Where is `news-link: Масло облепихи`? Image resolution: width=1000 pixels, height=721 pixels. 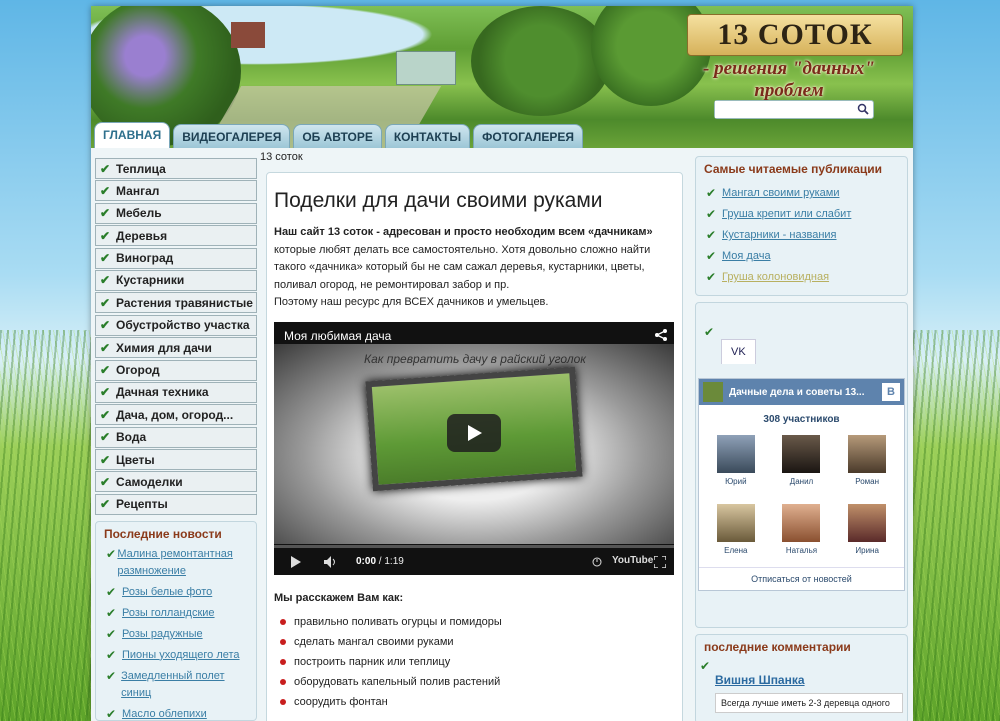
news-link: Масло облепихи is located at coordinates (164, 713).